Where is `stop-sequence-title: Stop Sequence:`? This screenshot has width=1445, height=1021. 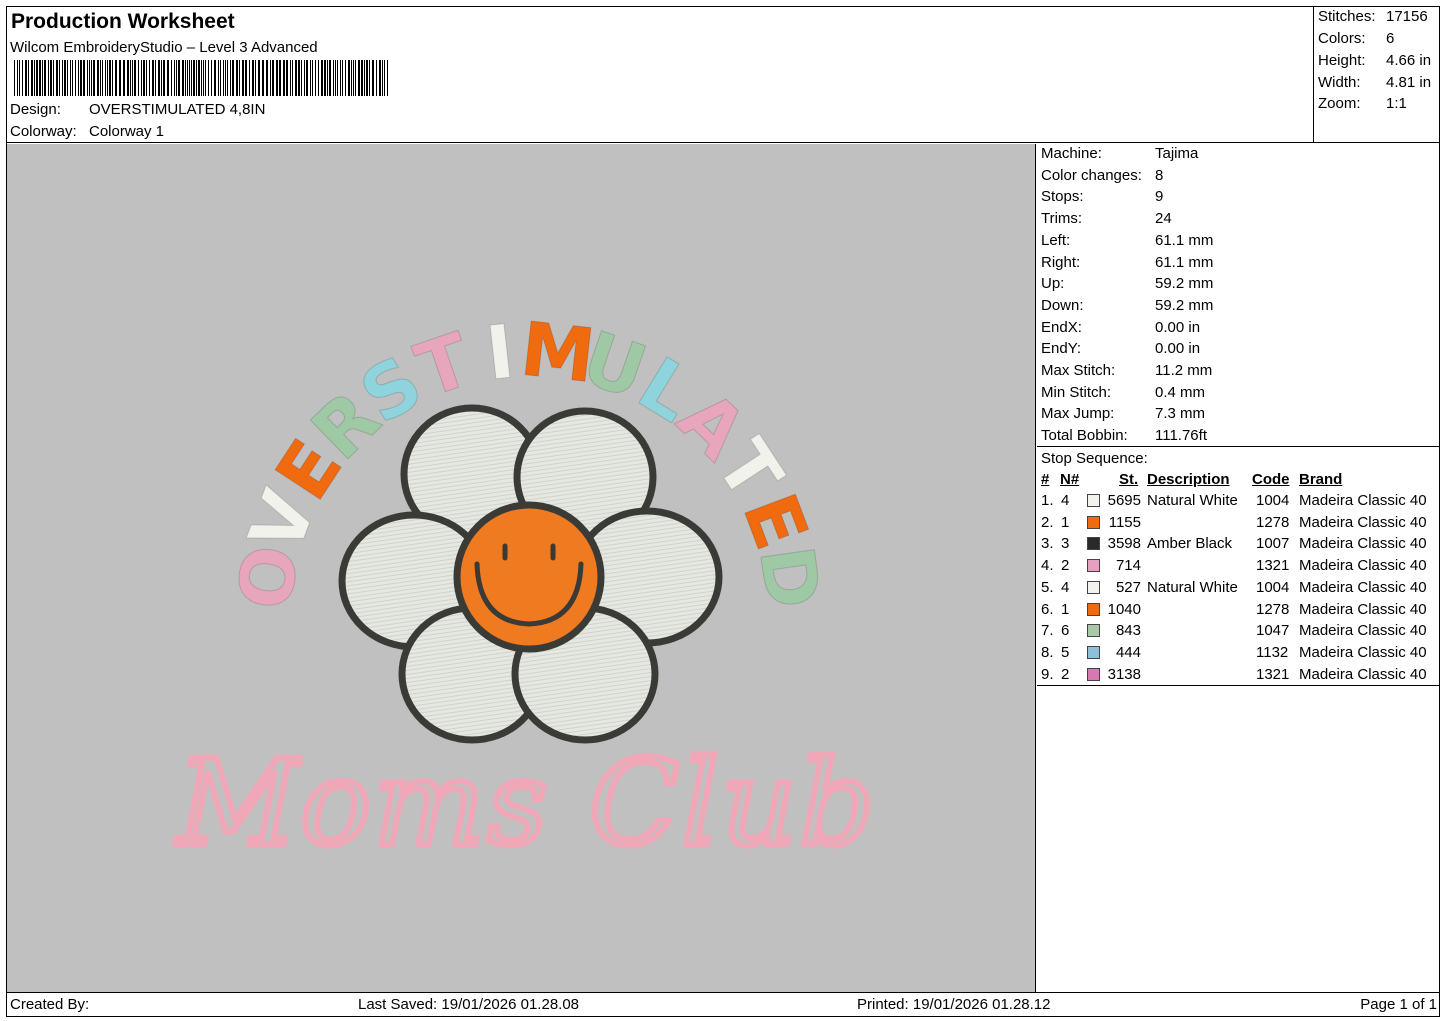
stop-sequence-title: Stop Sequence: is located at coordinates (1094, 458).